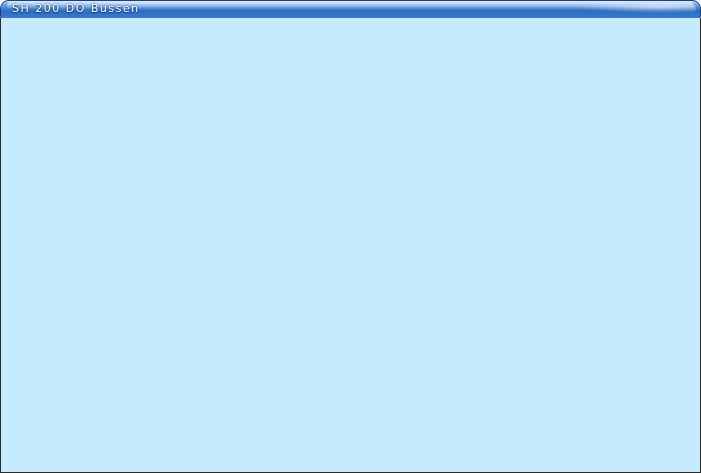 The width and height of the screenshot is (701, 473). I want to click on window-title: SH 200 DO Bussen, so click(76, 8).